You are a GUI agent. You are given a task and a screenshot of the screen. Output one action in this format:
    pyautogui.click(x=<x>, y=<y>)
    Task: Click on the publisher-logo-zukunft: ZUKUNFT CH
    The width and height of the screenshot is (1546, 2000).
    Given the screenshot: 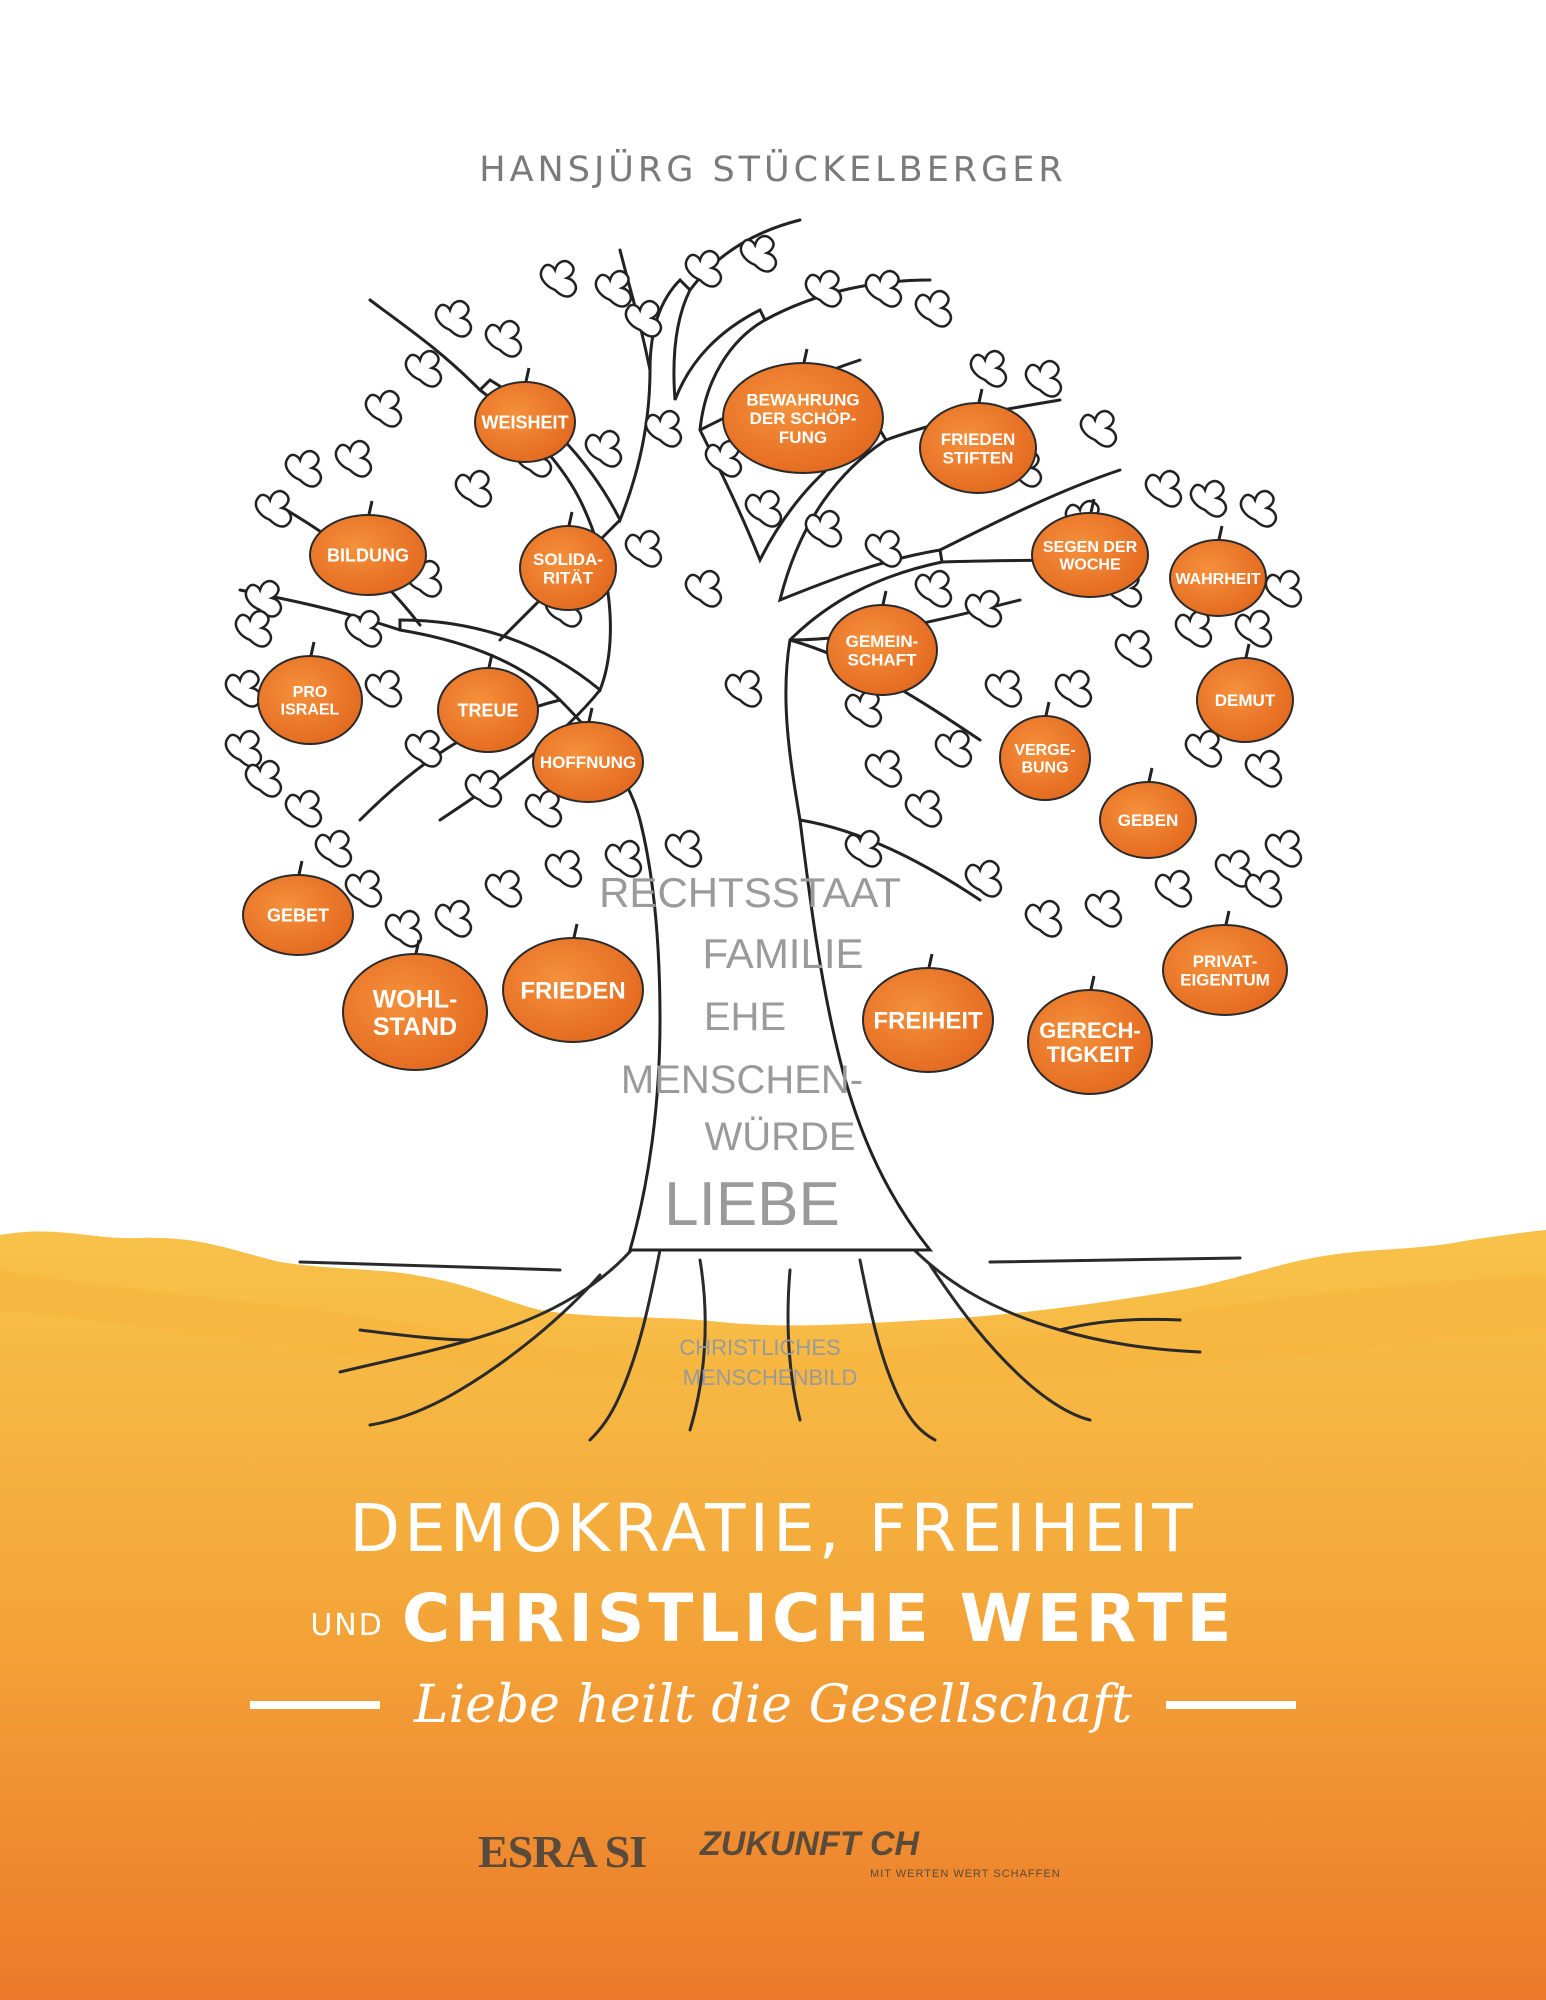 What is the action you would take?
    pyautogui.click(x=810, y=1844)
    